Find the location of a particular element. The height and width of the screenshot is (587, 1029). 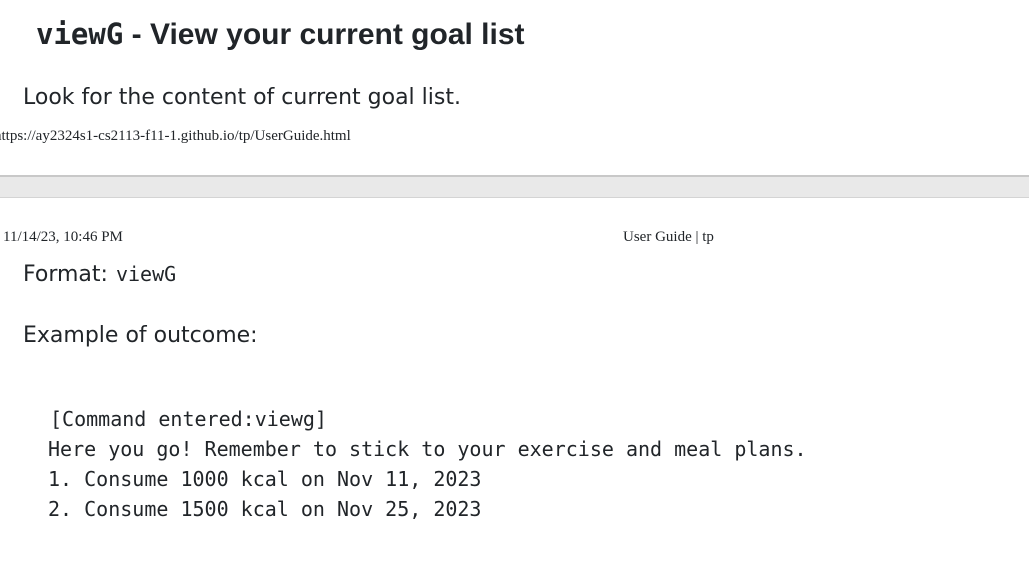

page-break-divider is located at coordinates (514, 186).